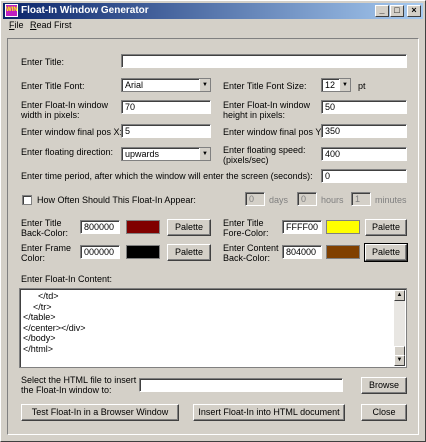 Image resolution: width=426 pixels, height=442 pixels. Describe the element at coordinates (382, 11) in the screenshot. I see `minimize-button: _` at that location.